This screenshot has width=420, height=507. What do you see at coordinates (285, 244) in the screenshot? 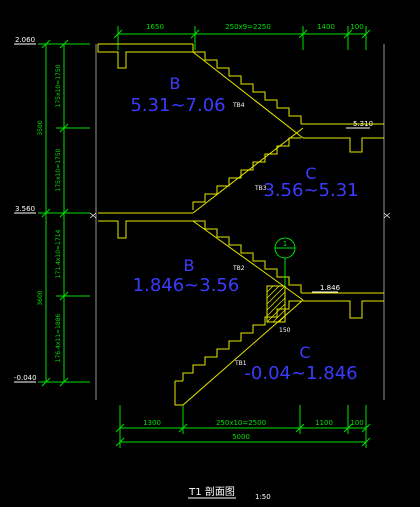
I see `grid-marker-label: 1` at bounding box center [285, 244].